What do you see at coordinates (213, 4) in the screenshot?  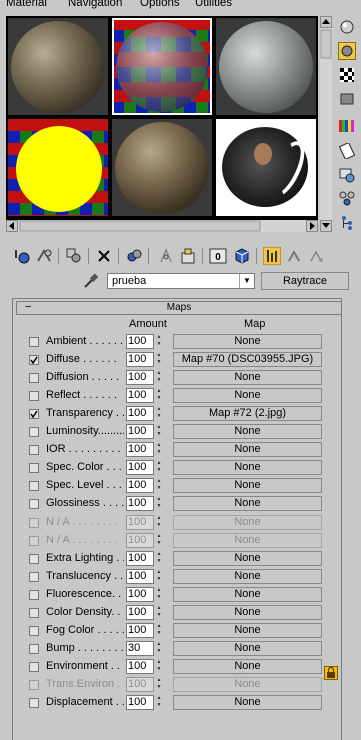 I see `menu-utilities: Utilities` at bounding box center [213, 4].